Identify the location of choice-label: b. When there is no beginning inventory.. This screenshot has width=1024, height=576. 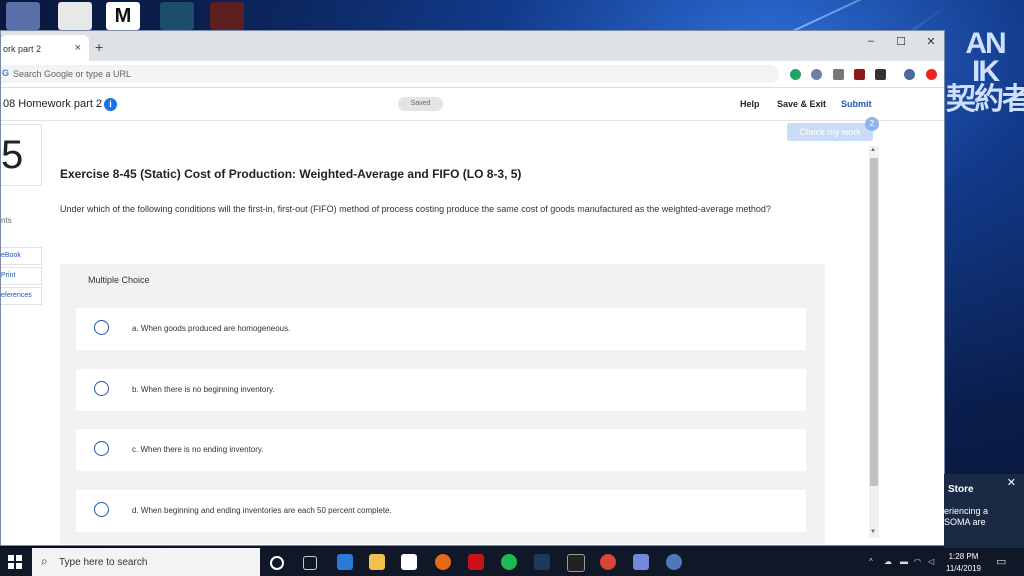
(203, 389).